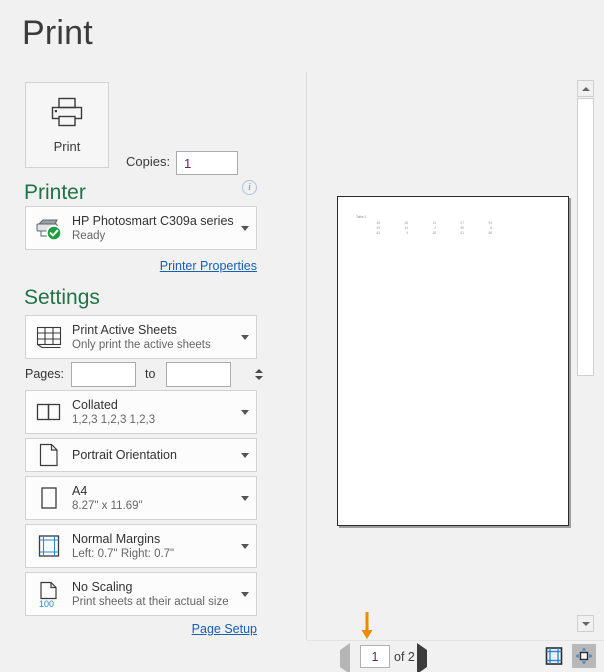 The width and height of the screenshot is (604, 672). What do you see at coordinates (141, 498) in the screenshot?
I see `sidebar-item-paper-size: A4 8.27" x 11.69"` at bounding box center [141, 498].